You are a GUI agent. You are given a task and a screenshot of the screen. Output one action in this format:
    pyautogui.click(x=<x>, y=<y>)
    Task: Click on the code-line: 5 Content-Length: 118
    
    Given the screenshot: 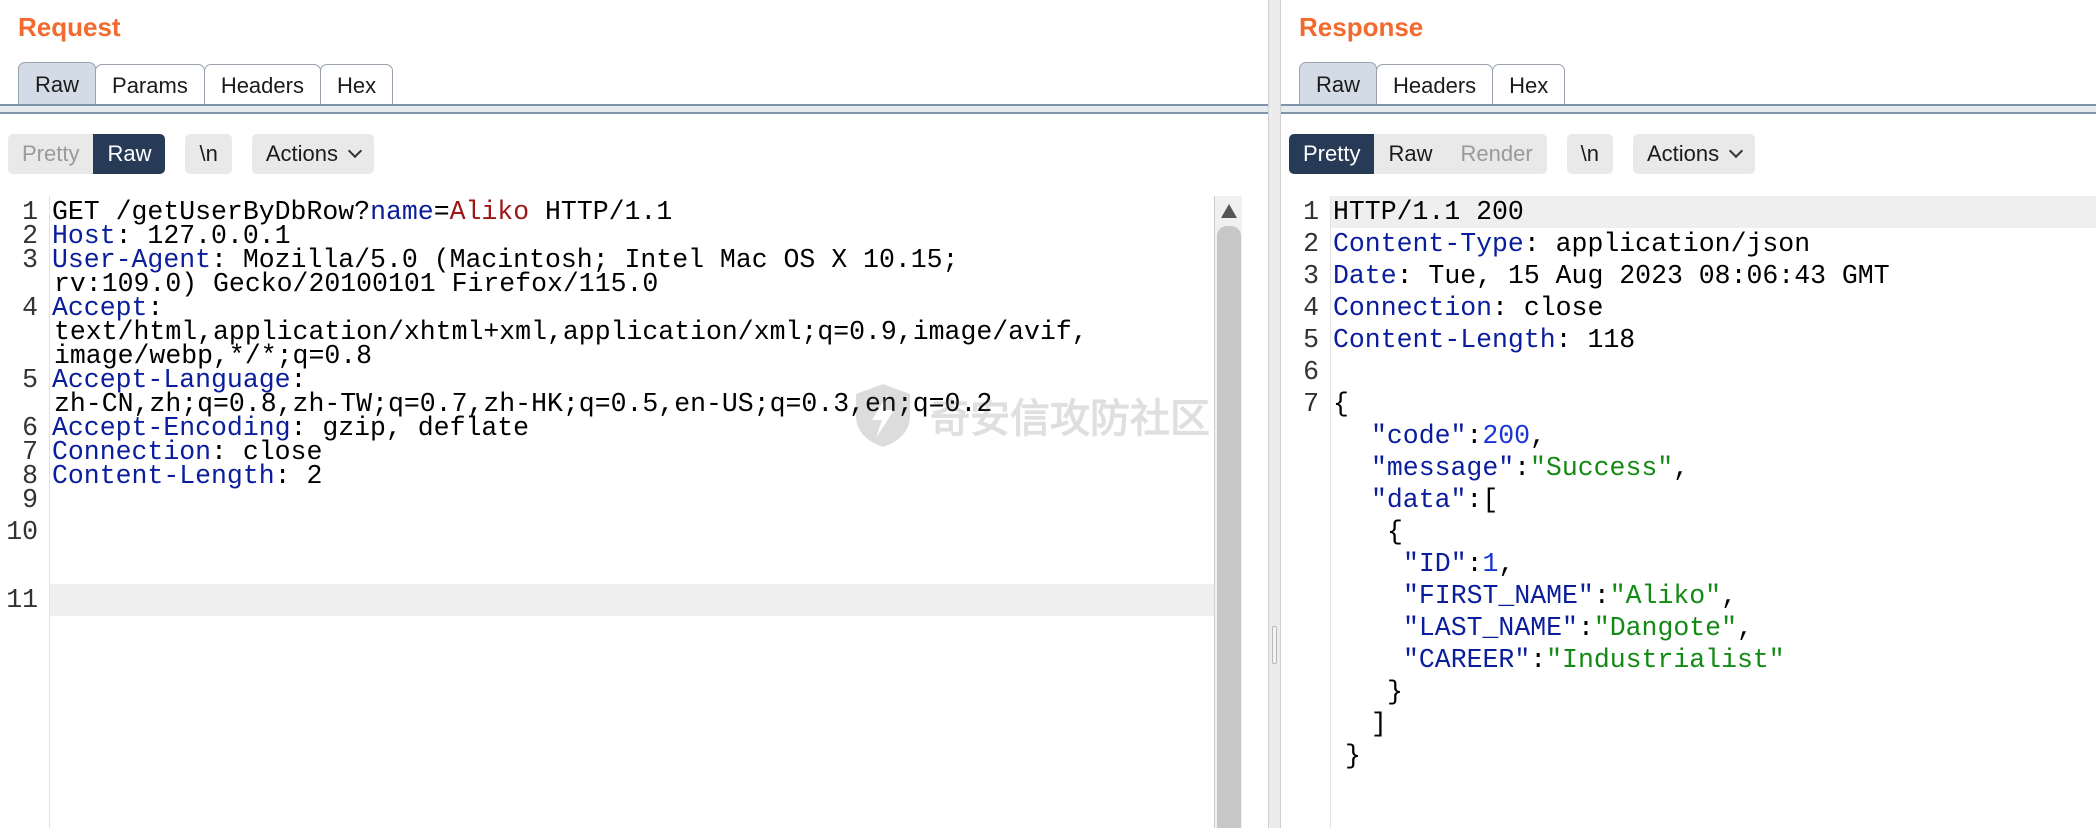 What is the action you would take?
    pyautogui.click(x=1469, y=340)
    